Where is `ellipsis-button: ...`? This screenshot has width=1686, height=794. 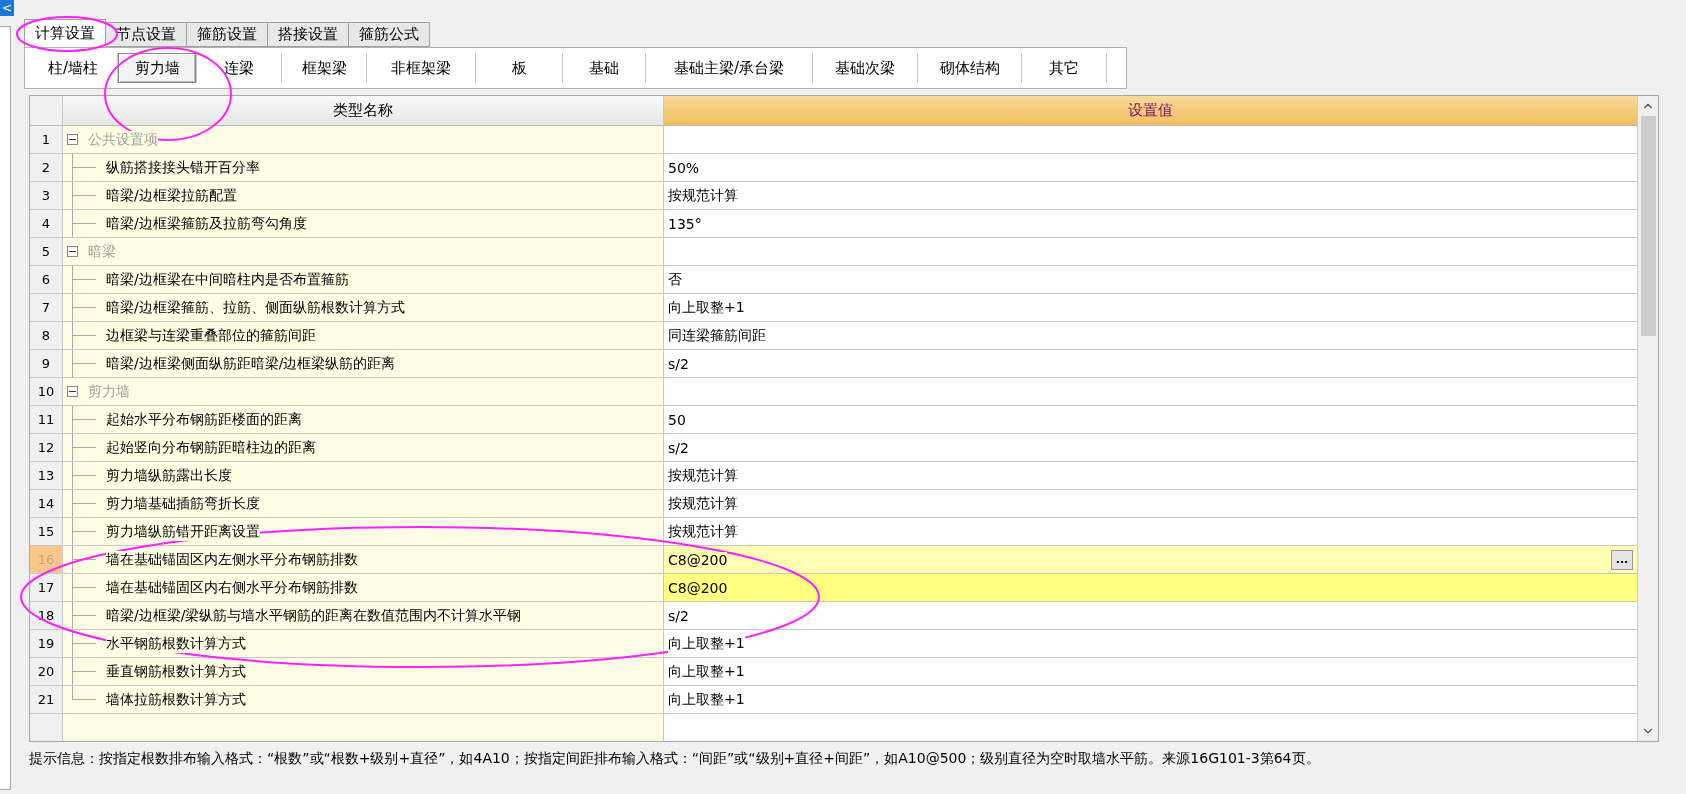 ellipsis-button: ... is located at coordinates (1622, 559).